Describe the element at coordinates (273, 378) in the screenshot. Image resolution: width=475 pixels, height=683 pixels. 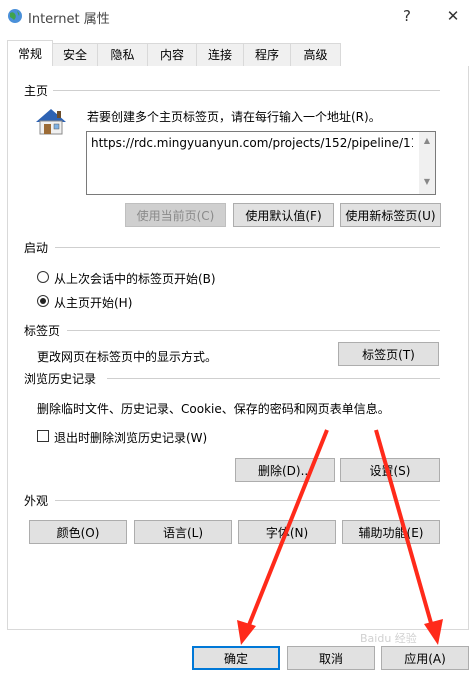
I see `history-divider` at that location.